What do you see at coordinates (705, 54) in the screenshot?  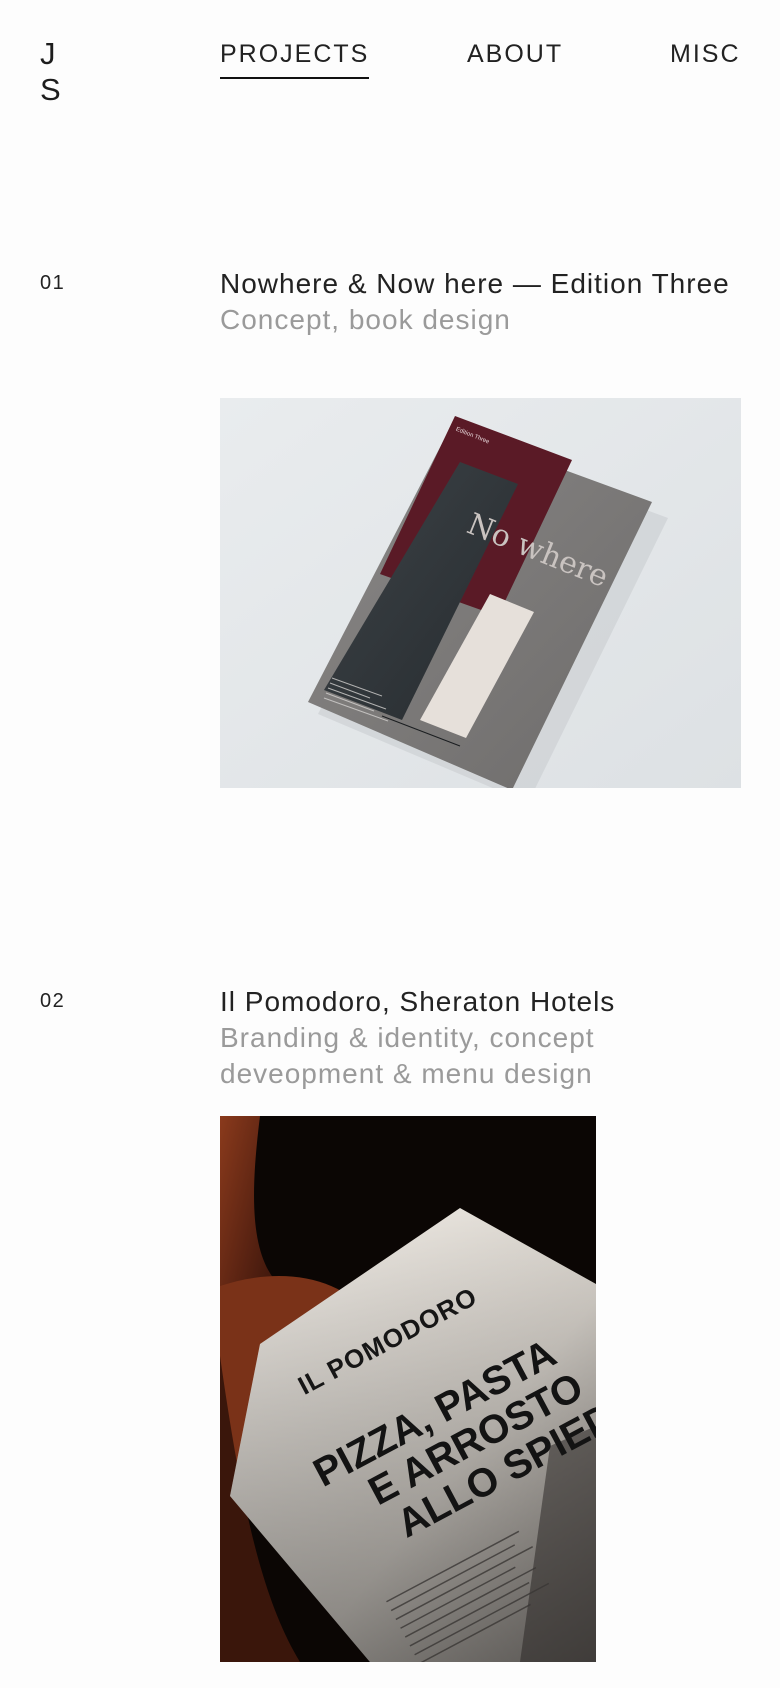 I see `nav-misc-link: MISC` at bounding box center [705, 54].